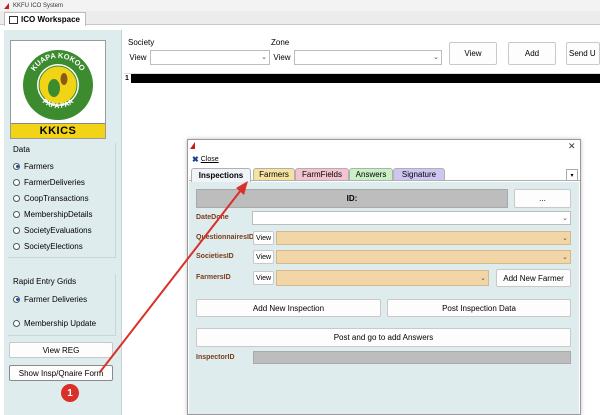  I want to click on zone-select: ⌄, so click(368, 57).